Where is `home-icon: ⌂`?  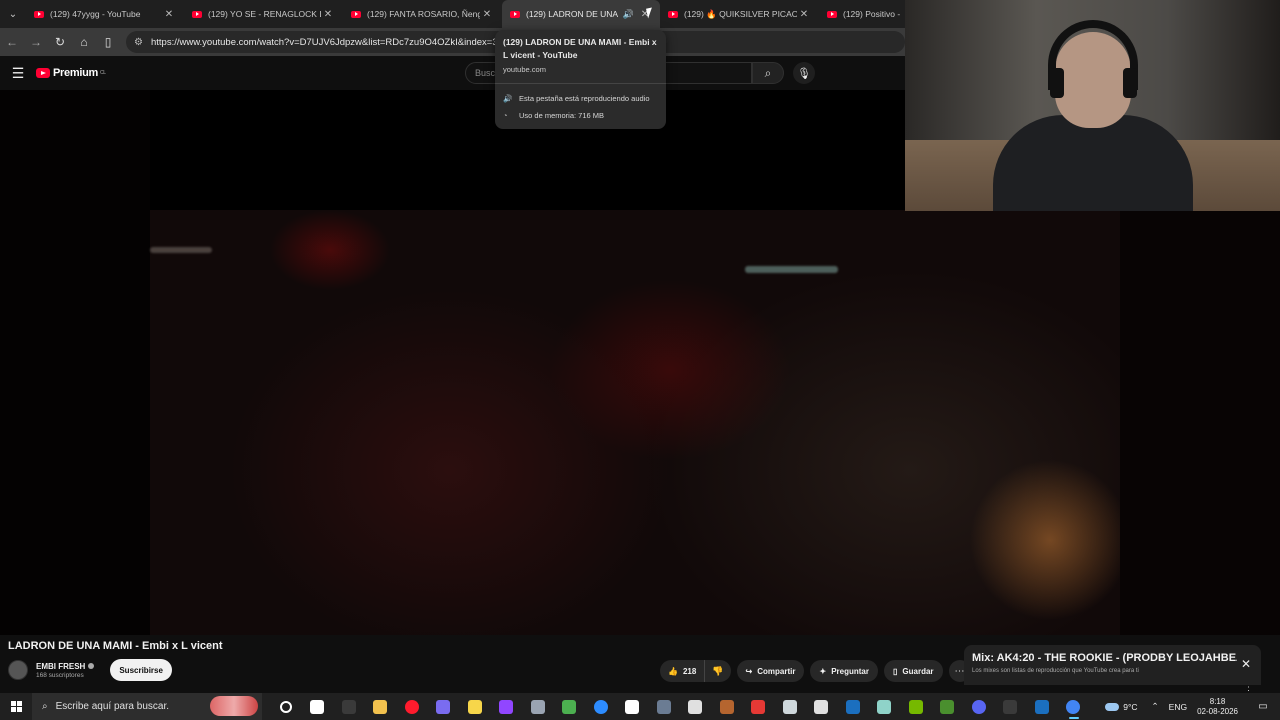 home-icon: ⌂ is located at coordinates (84, 42).